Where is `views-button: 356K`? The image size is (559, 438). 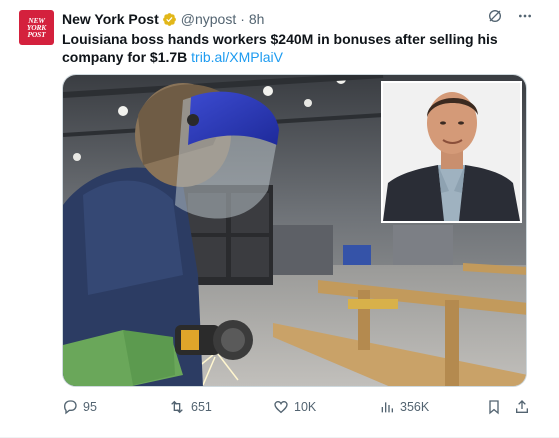
views-button: 356K is located at coordinates (404, 407).